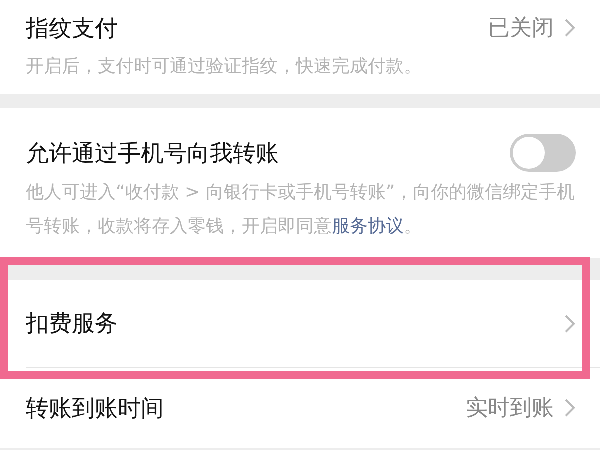 Image resolution: width=600 pixels, height=450 pixels. I want to click on setting-title: 指纹支付, so click(72, 29).